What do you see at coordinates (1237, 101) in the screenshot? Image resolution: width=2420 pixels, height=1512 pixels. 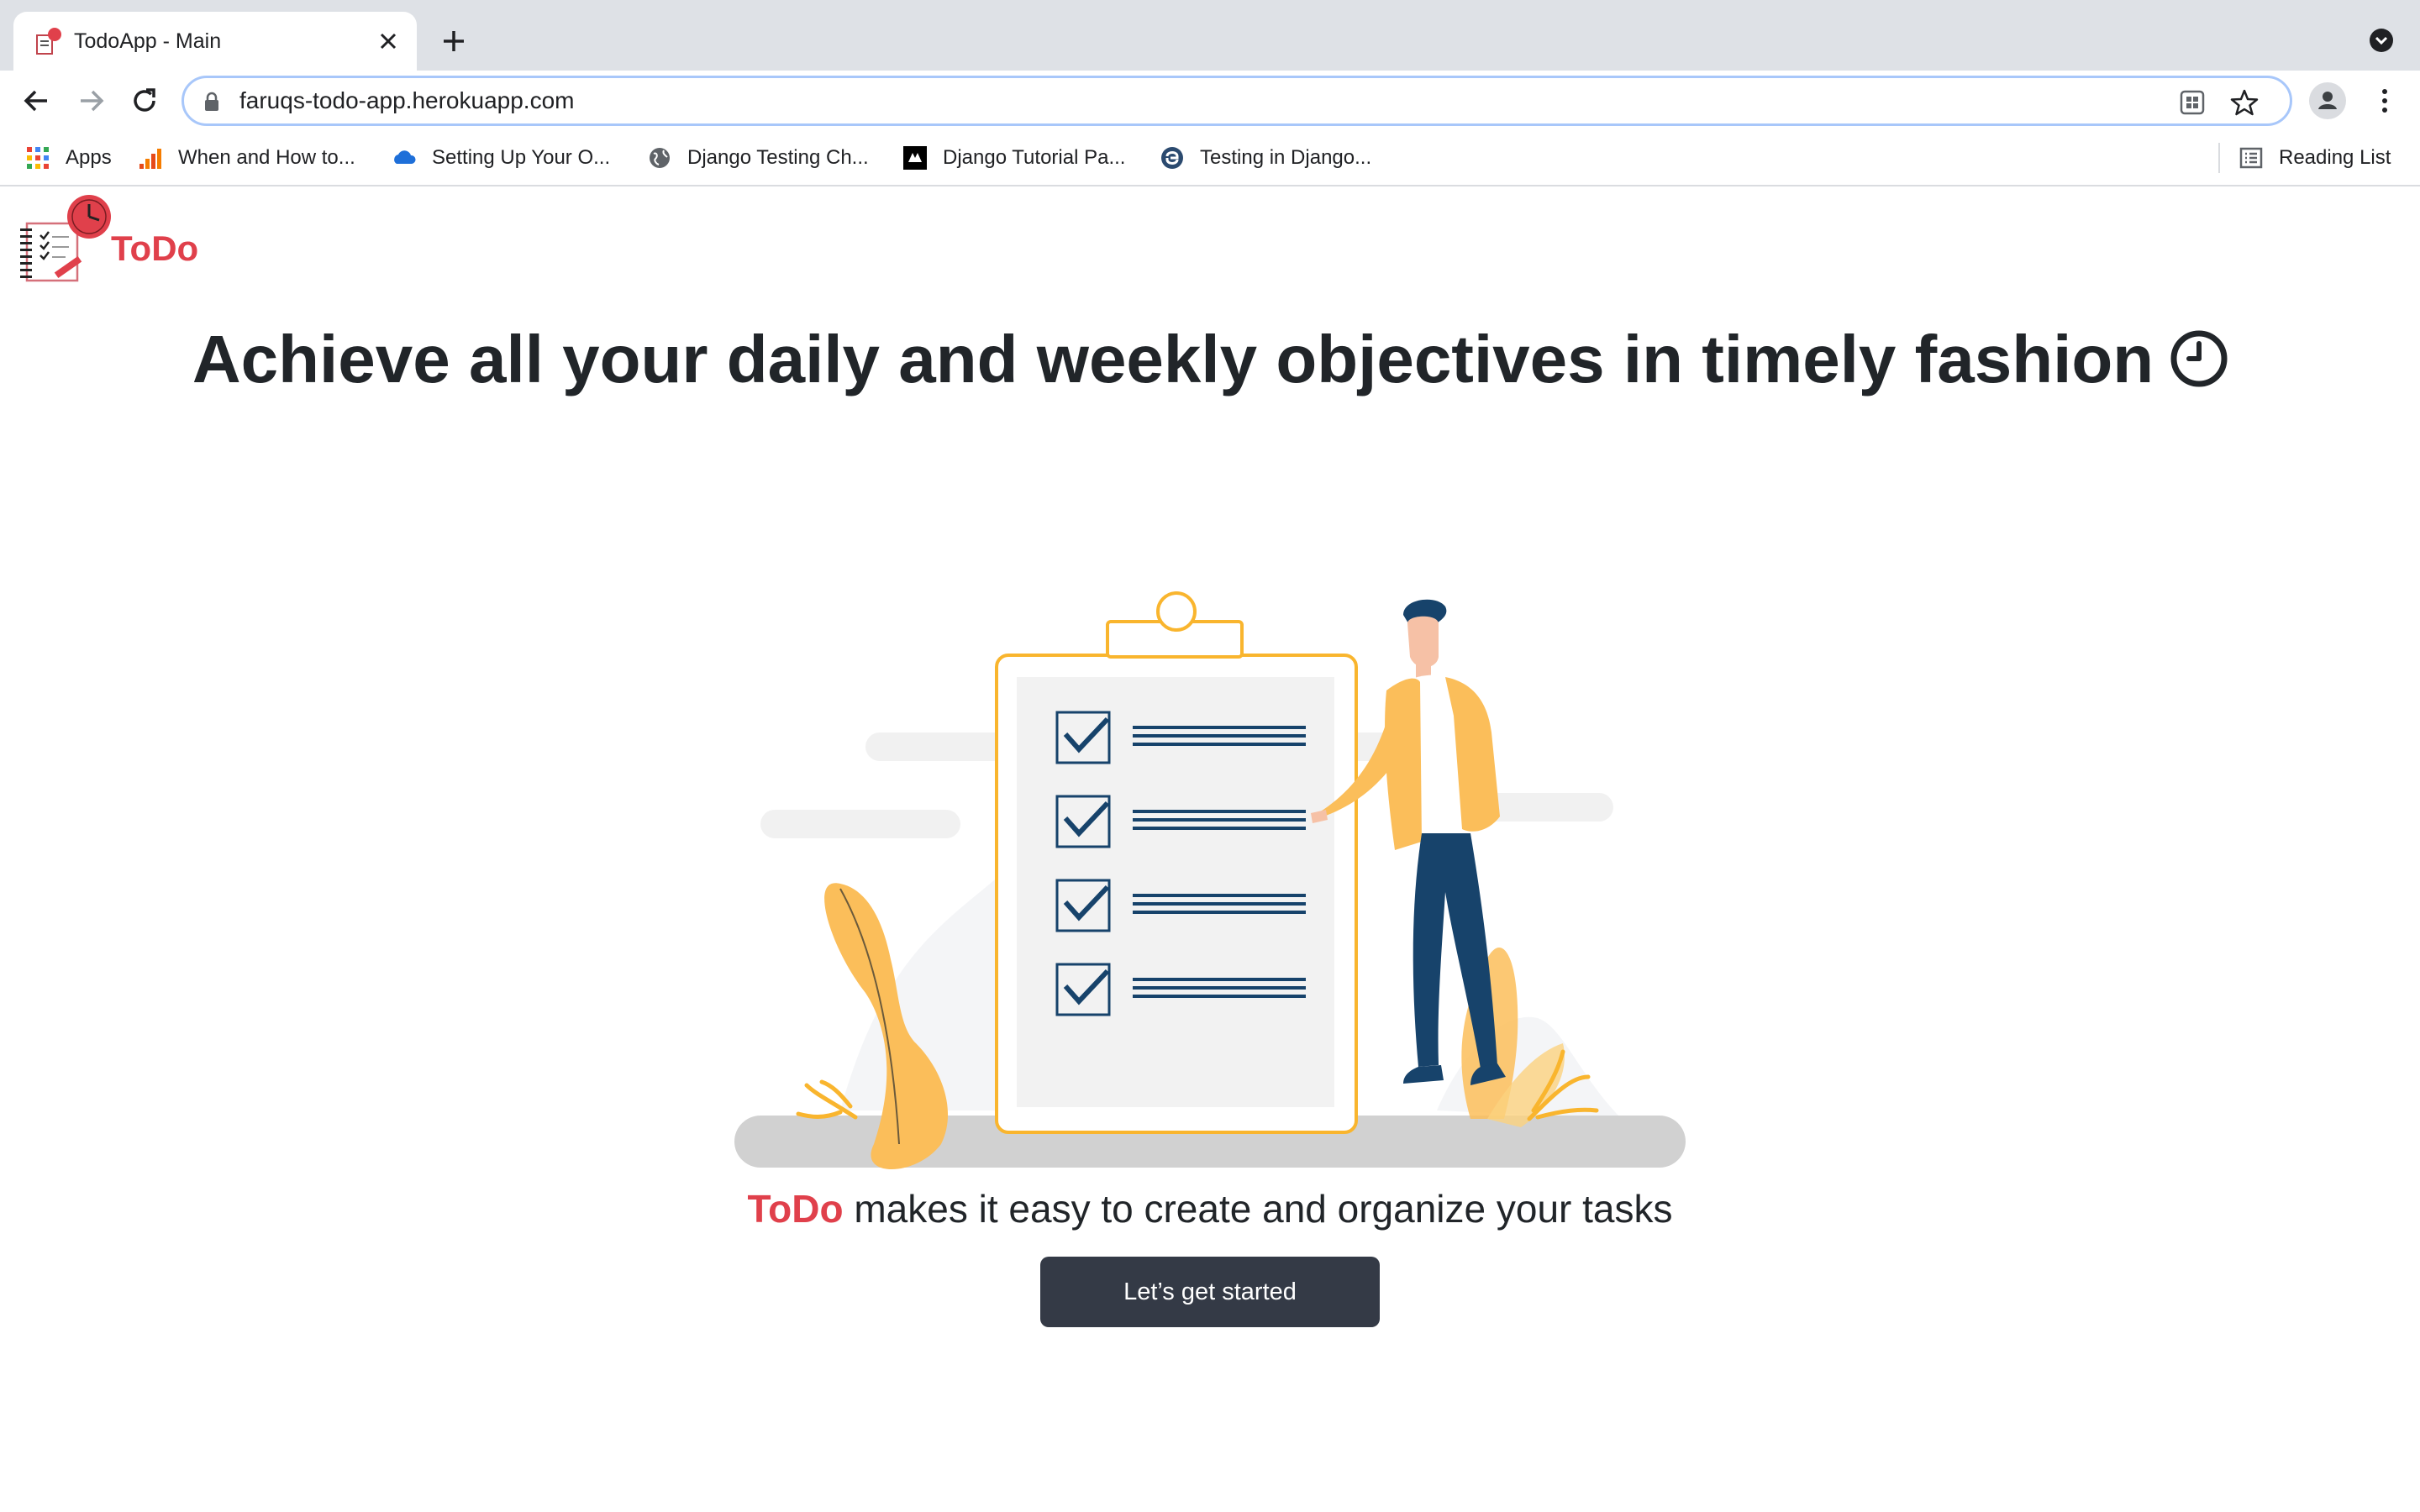 I see `address-bar: faruqs-todo-app.herokuapp.com` at bounding box center [1237, 101].